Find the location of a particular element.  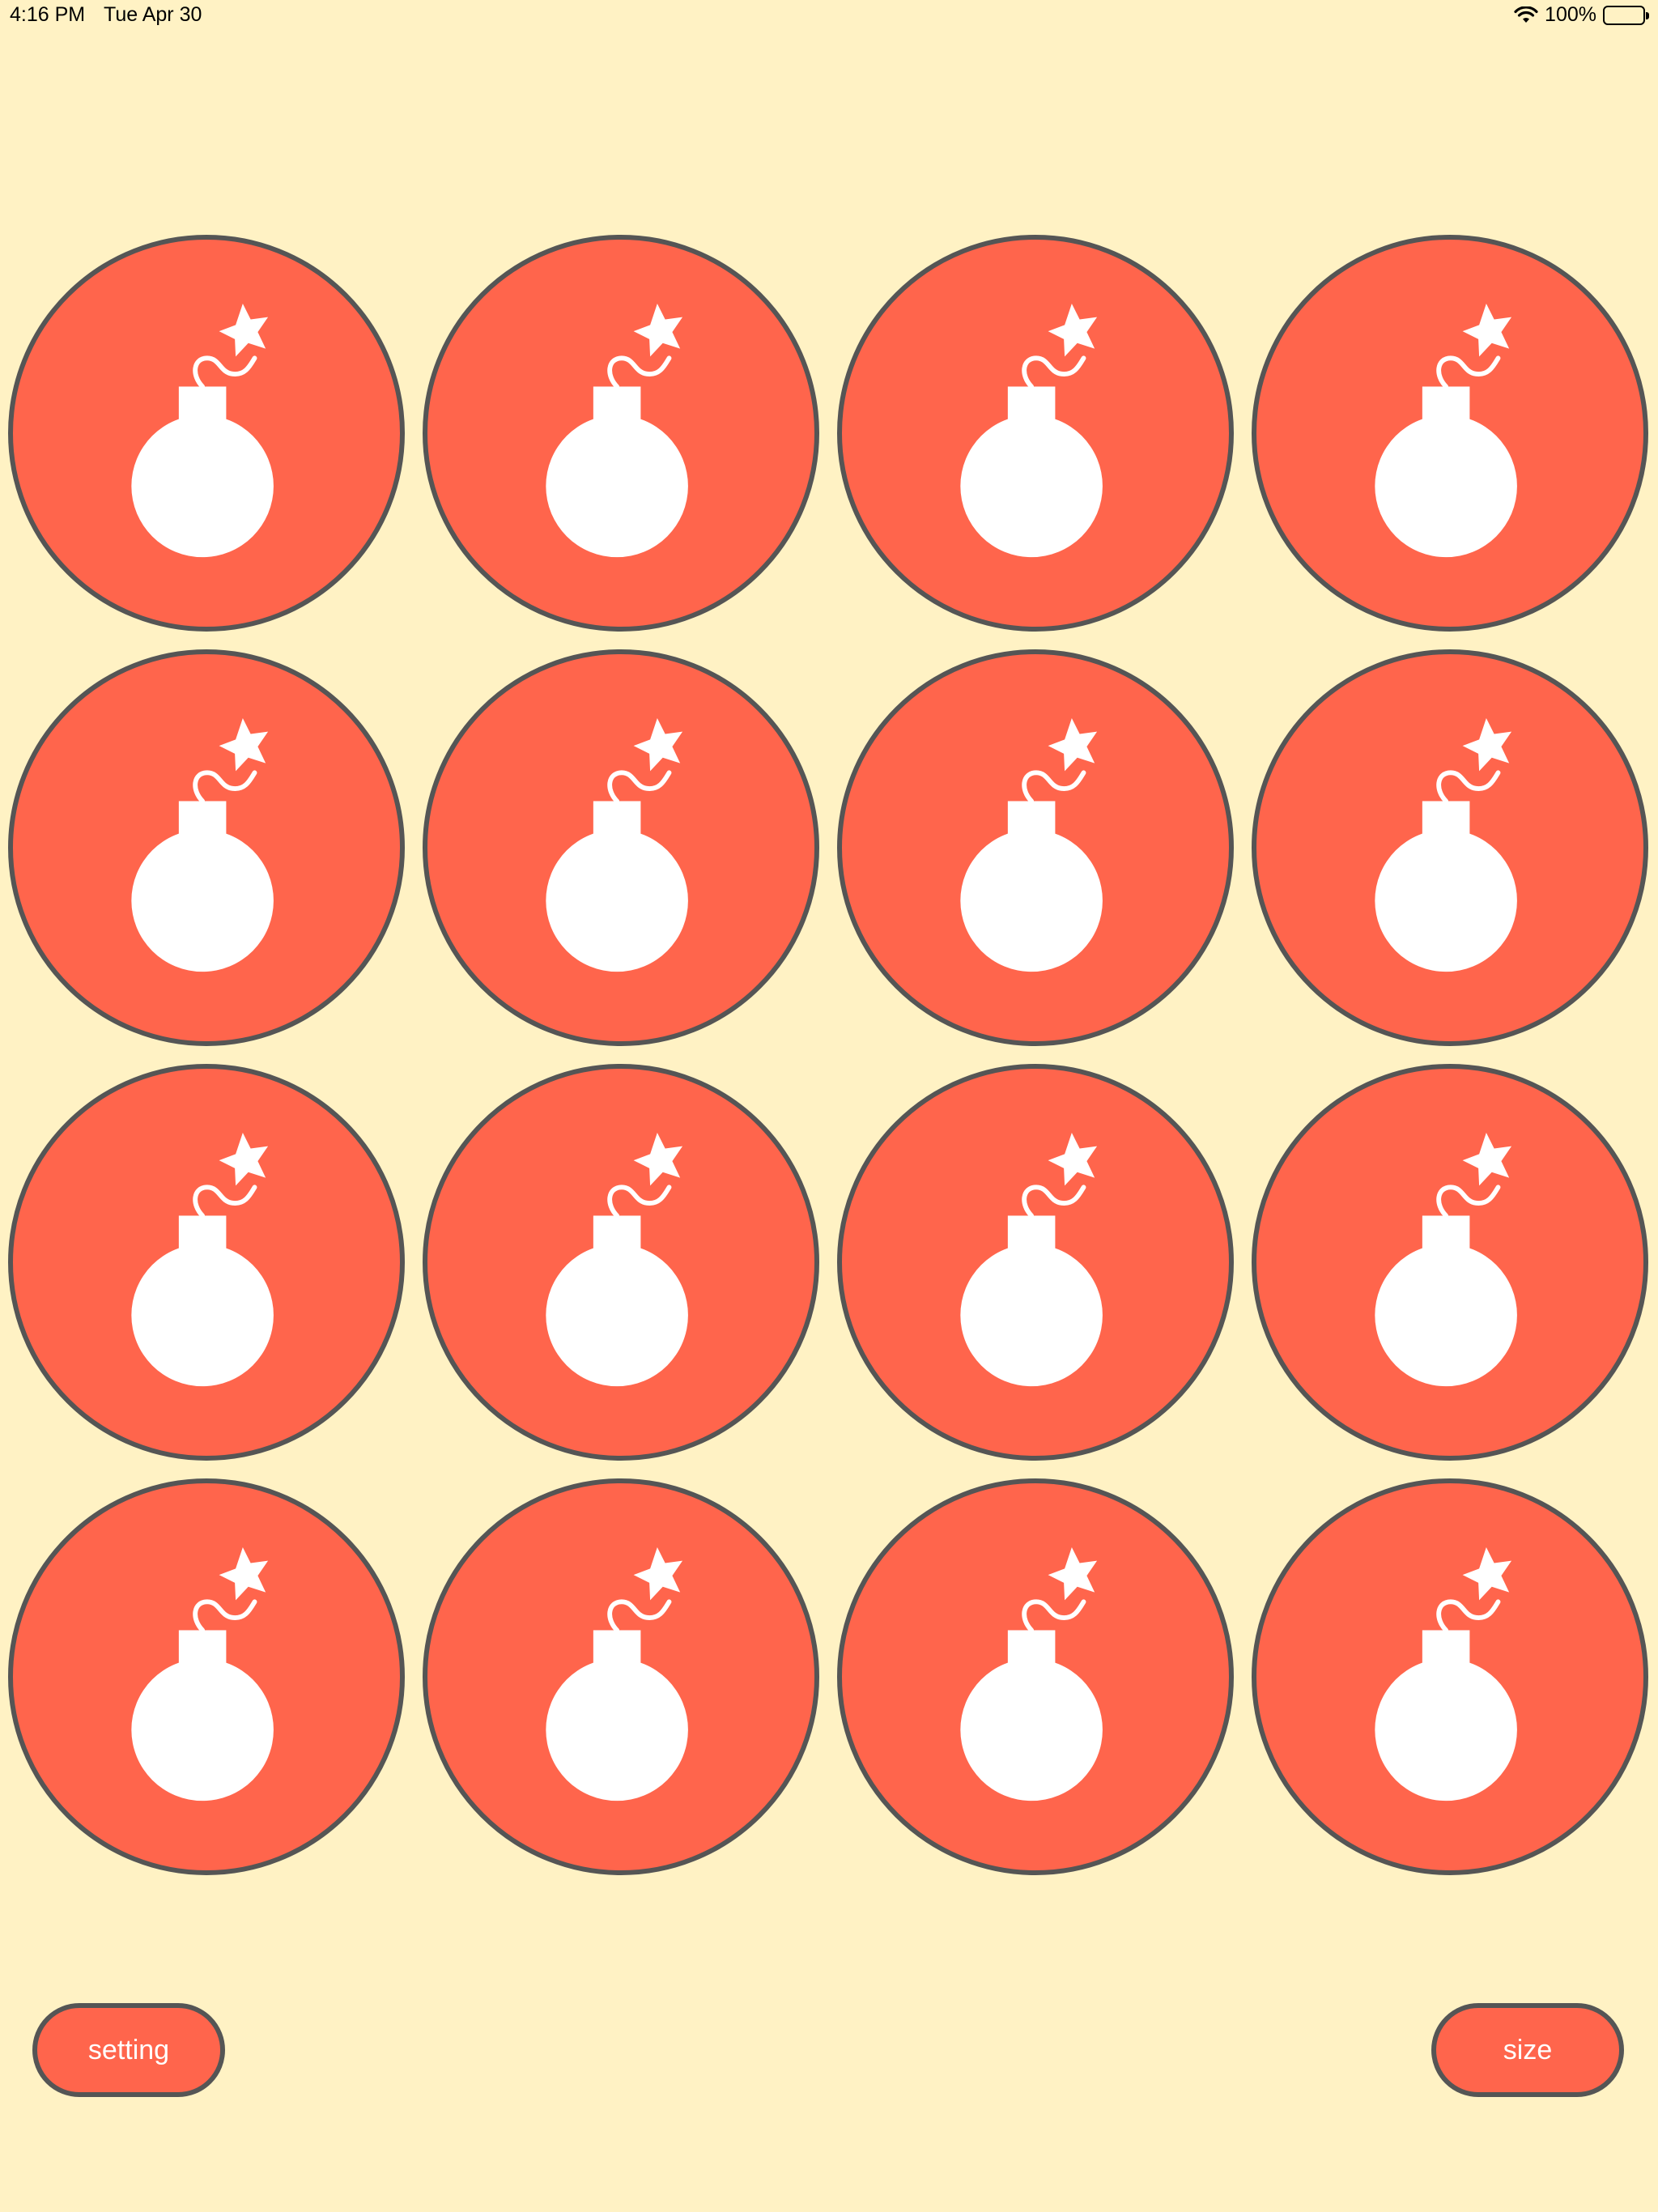

battery-icon is located at coordinates (1626, 15).